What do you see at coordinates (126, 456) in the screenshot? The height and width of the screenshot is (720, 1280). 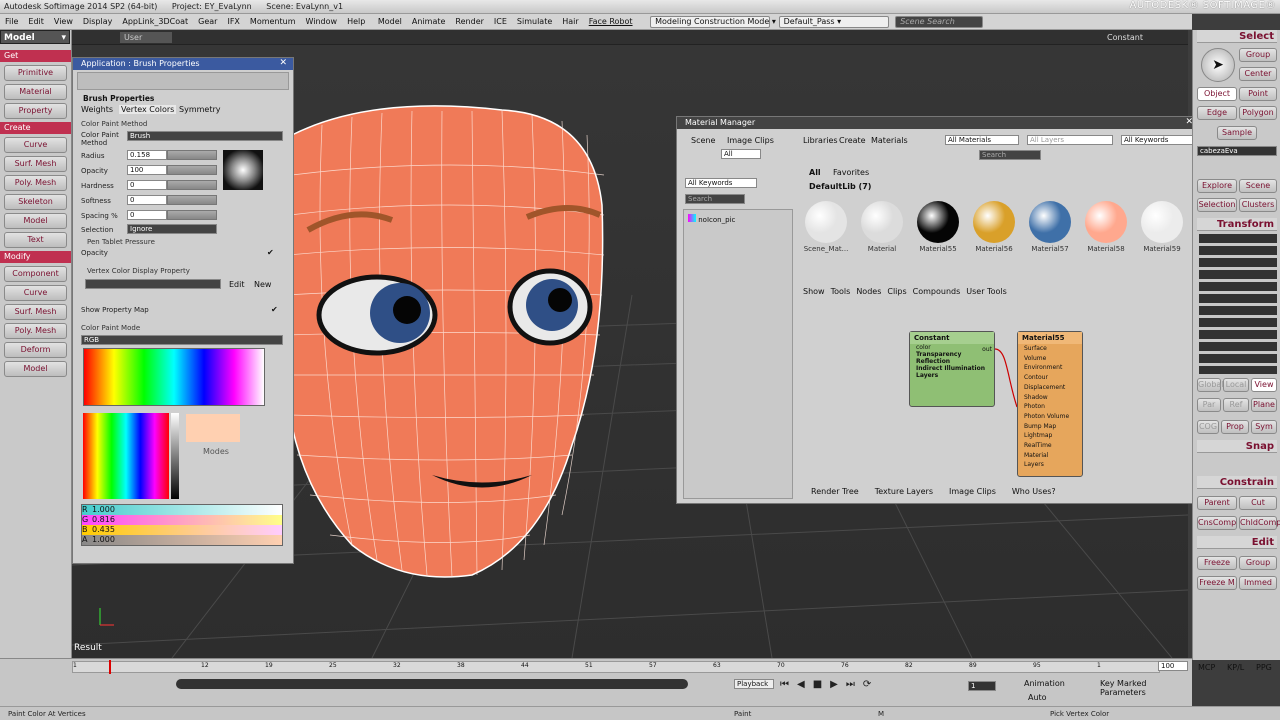 I see `color-spectrum` at bounding box center [126, 456].